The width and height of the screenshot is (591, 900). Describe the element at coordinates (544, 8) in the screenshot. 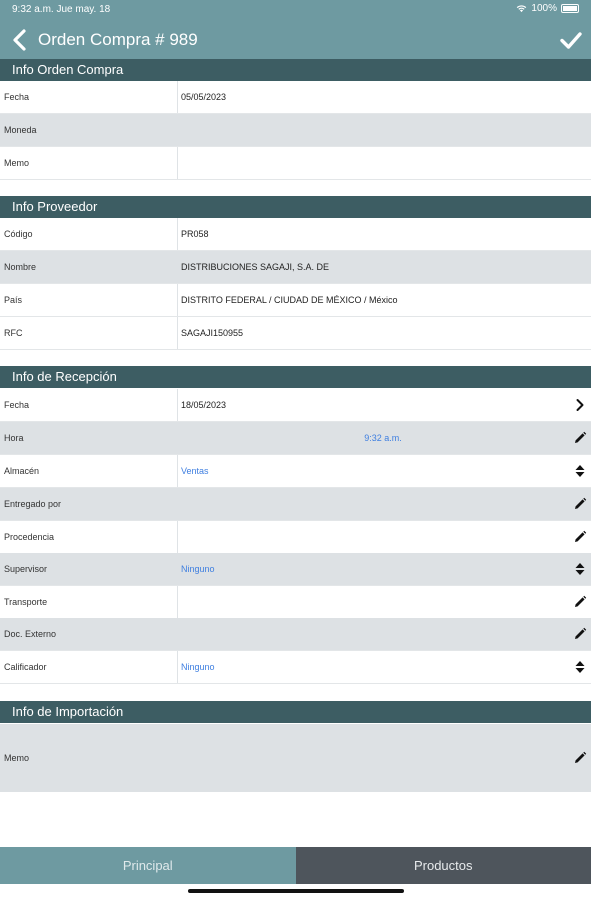

I see `battery-percent: 100%` at that location.